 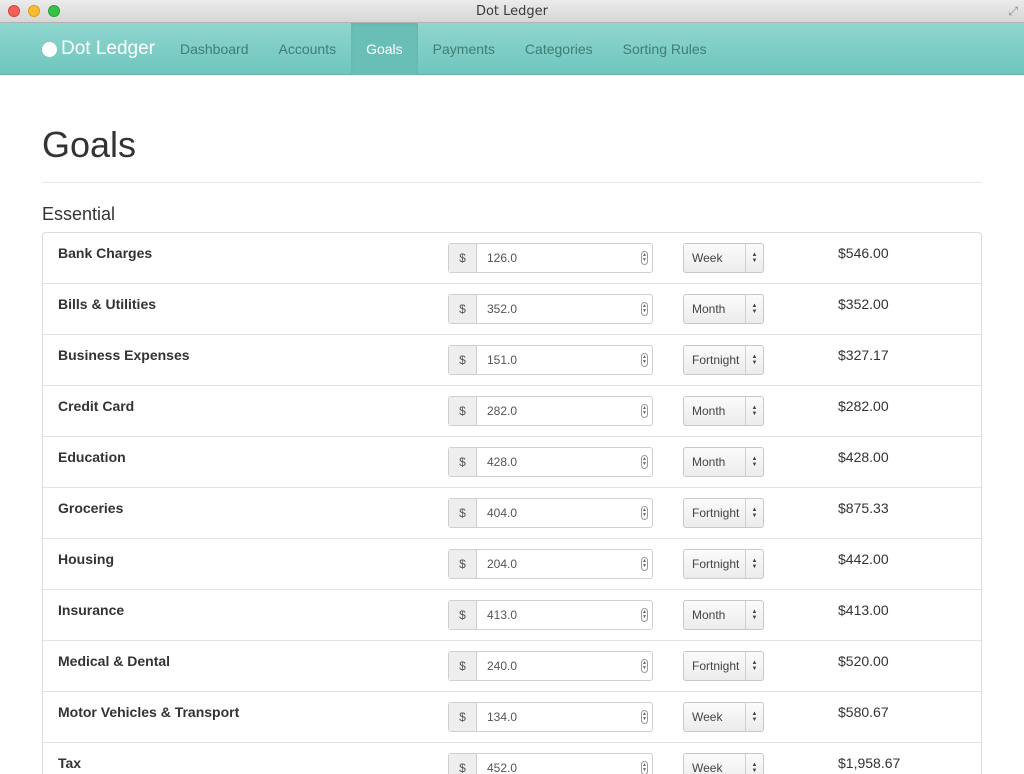 What do you see at coordinates (1013, 11) in the screenshot?
I see `fullscreen-icon: ⤢` at bounding box center [1013, 11].